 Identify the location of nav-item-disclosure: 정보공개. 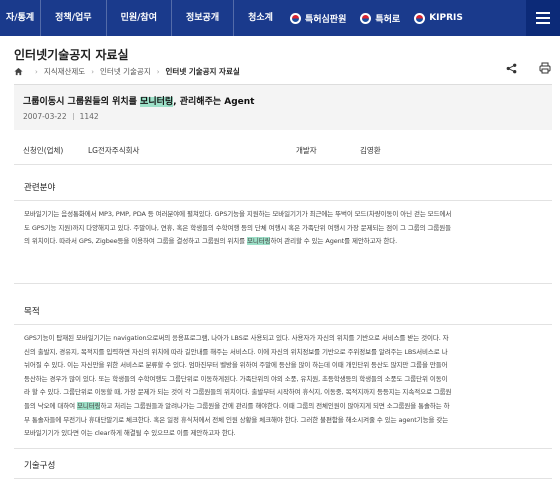
(203, 18).